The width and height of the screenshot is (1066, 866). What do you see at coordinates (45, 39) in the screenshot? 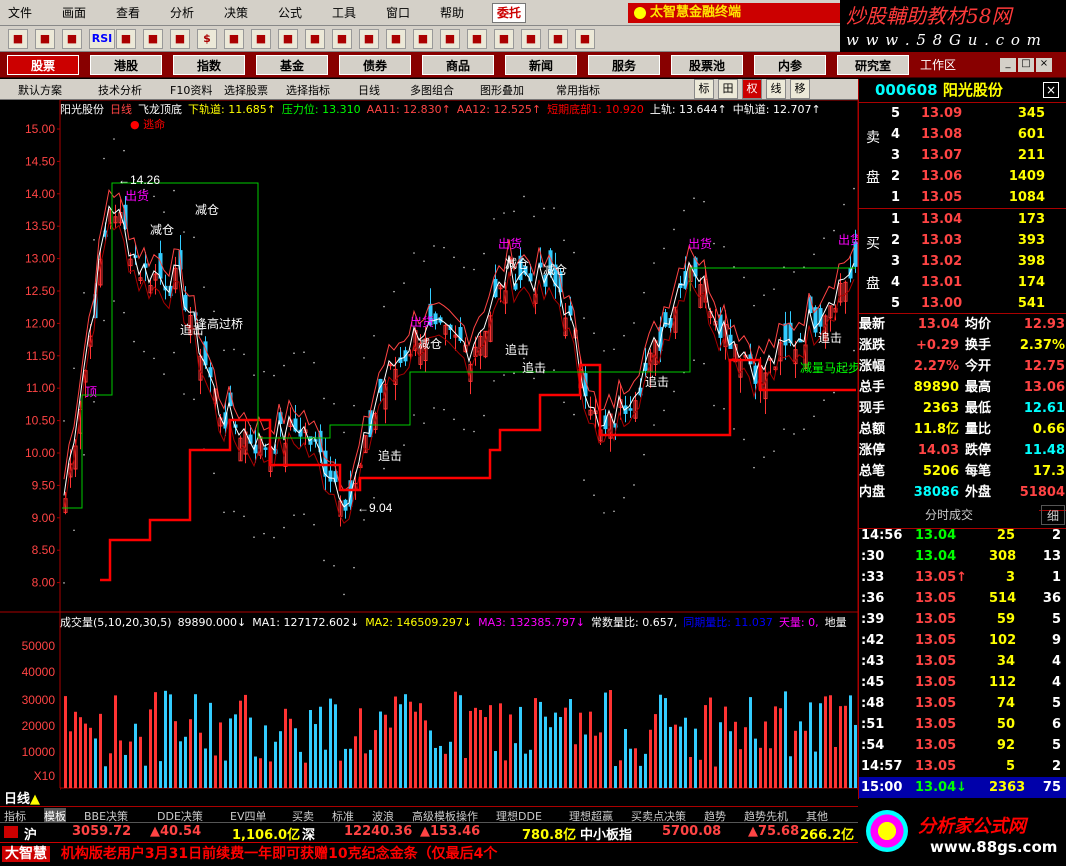
I see `chart-icon: ■` at bounding box center [45, 39].